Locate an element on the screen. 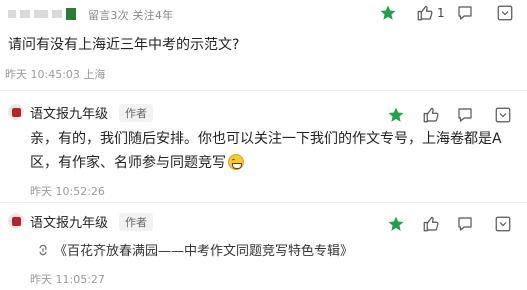 The width and height of the screenshot is (527, 290). user-avatar is located at coordinates (42, 14).